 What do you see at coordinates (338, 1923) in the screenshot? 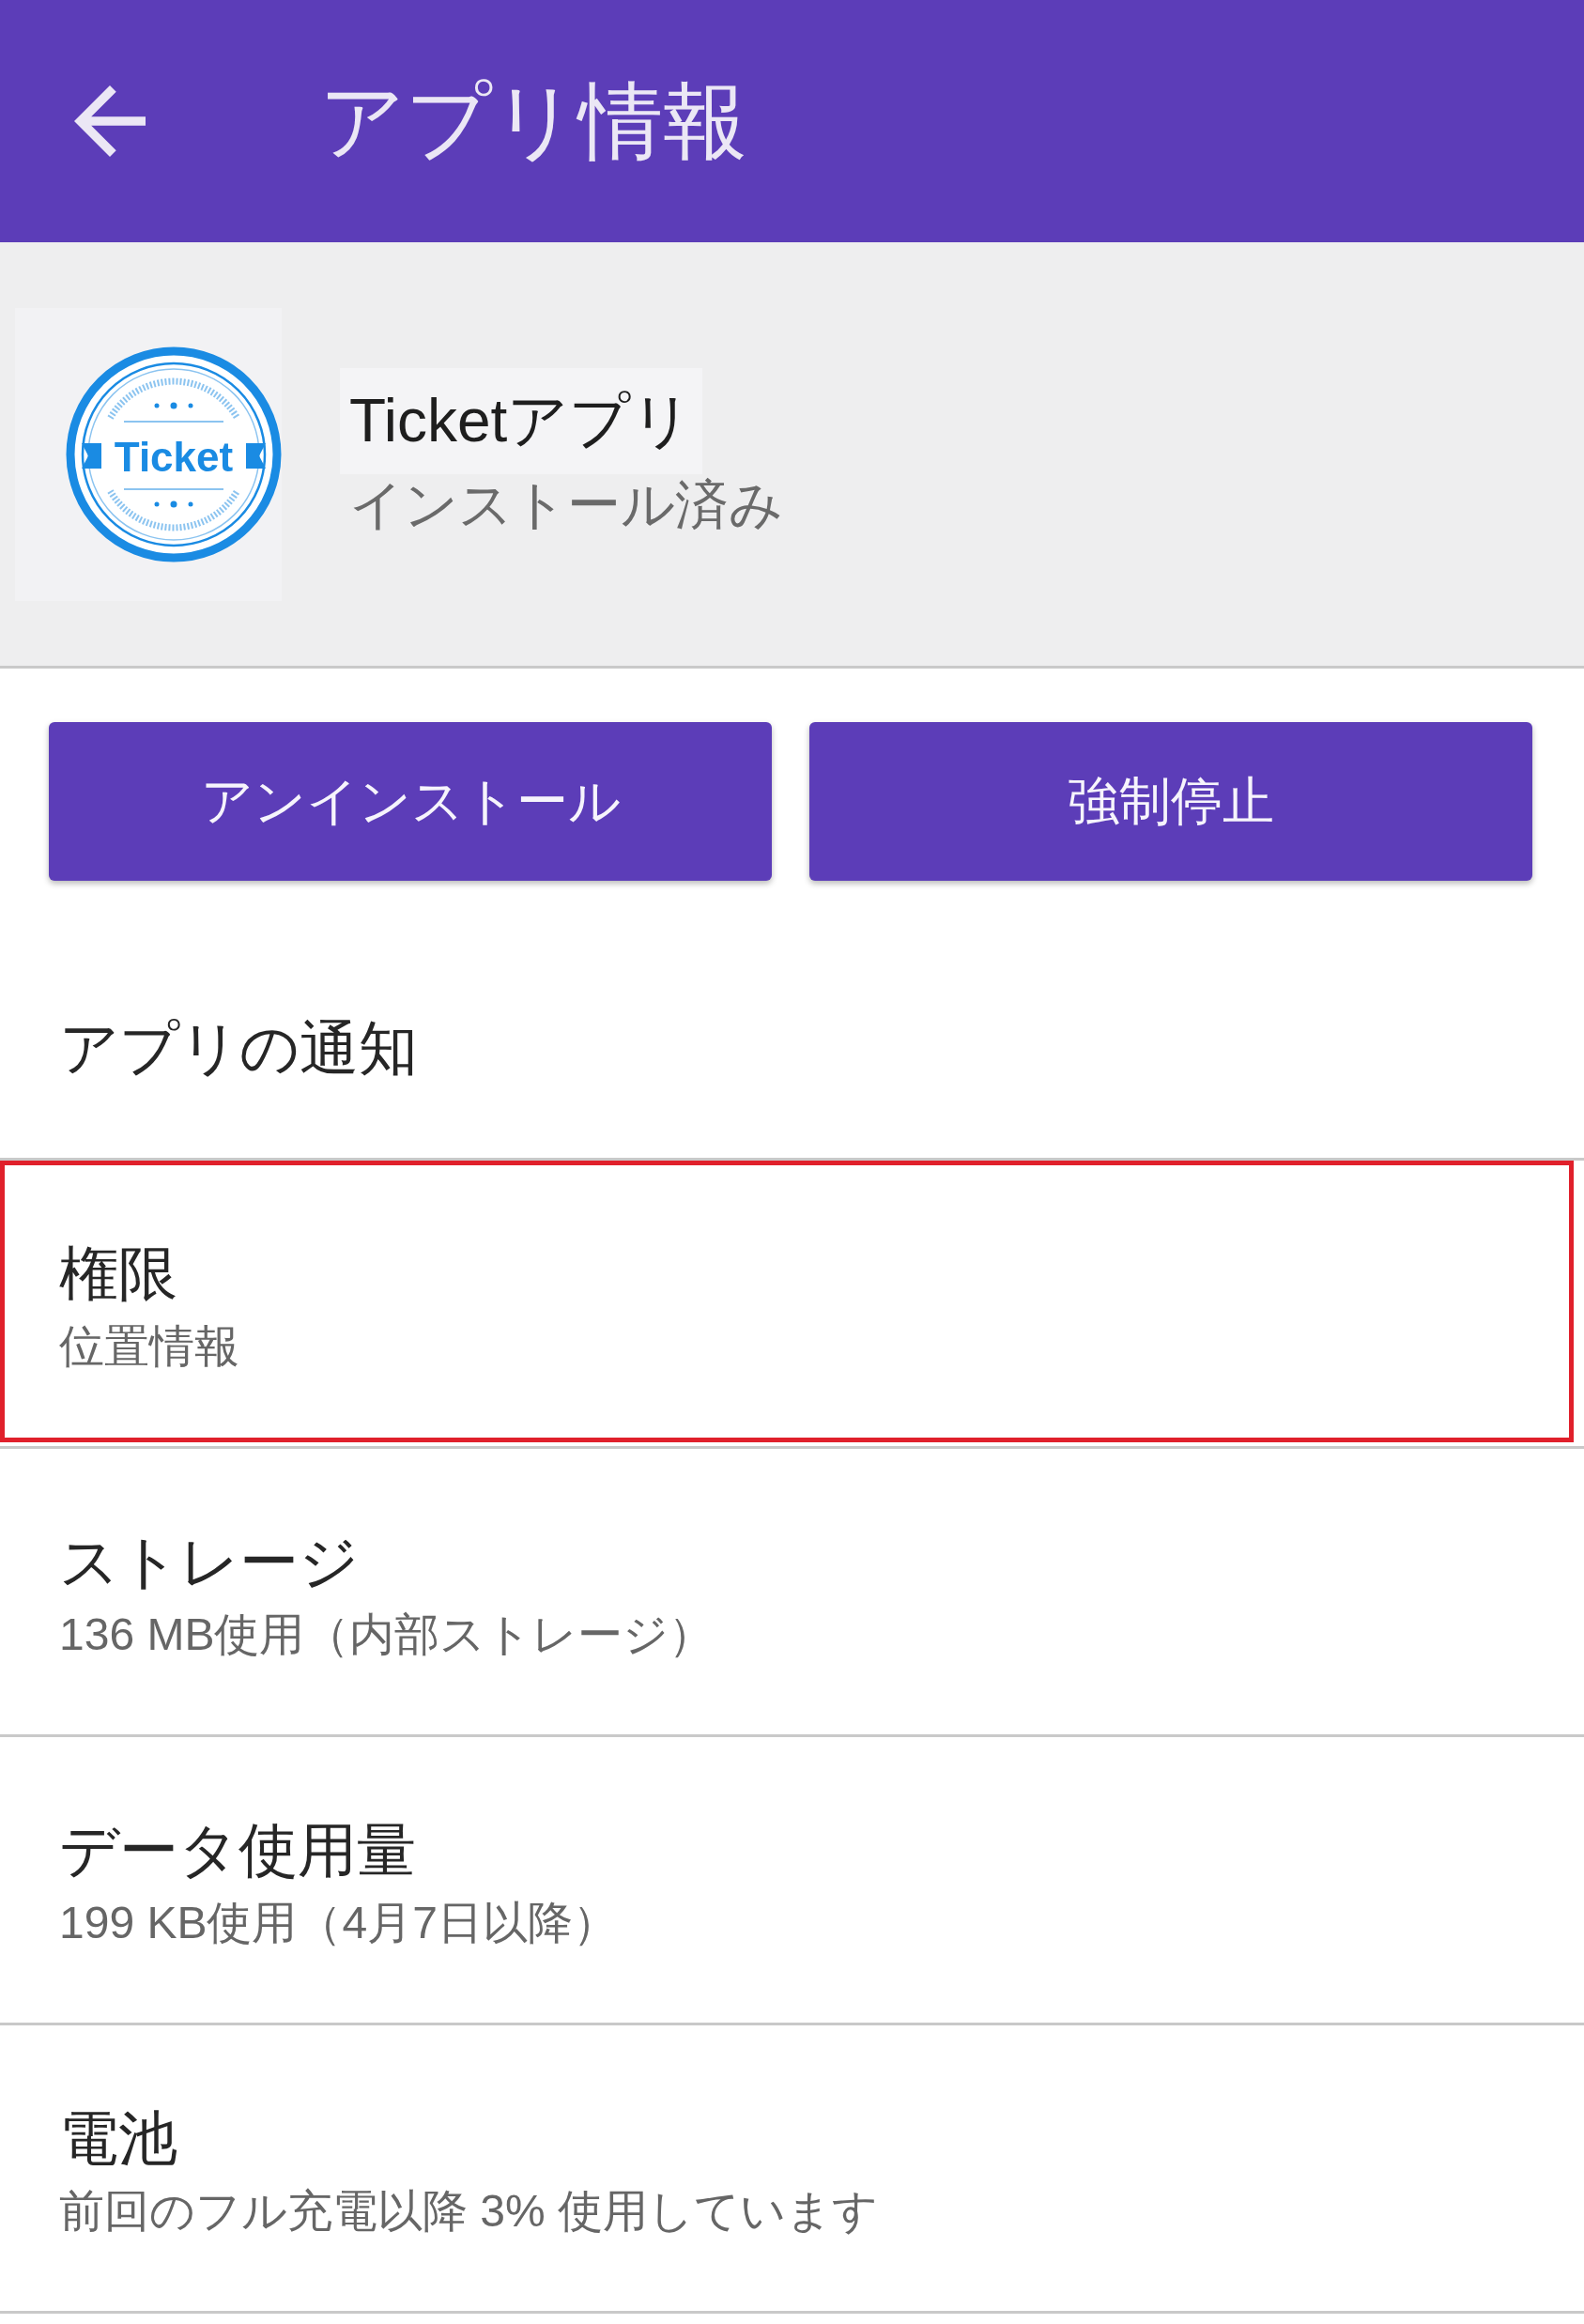
I see `setting-summary: 199 KB使用（4月7日以降）` at bounding box center [338, 1923].